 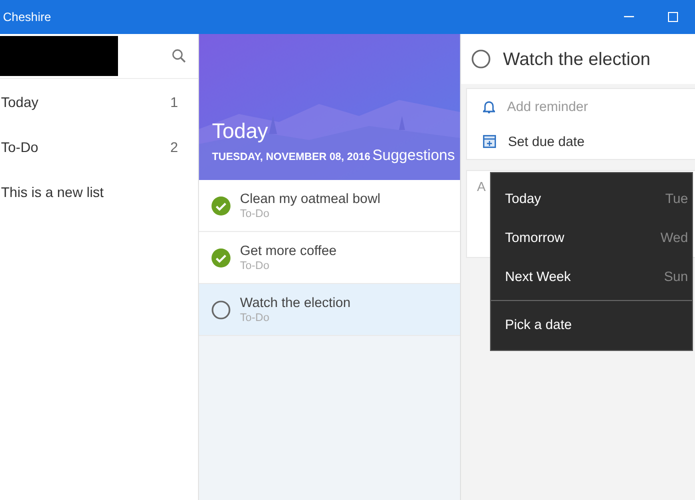 I want to click on task-count: 1, so click(x=174, y=102).